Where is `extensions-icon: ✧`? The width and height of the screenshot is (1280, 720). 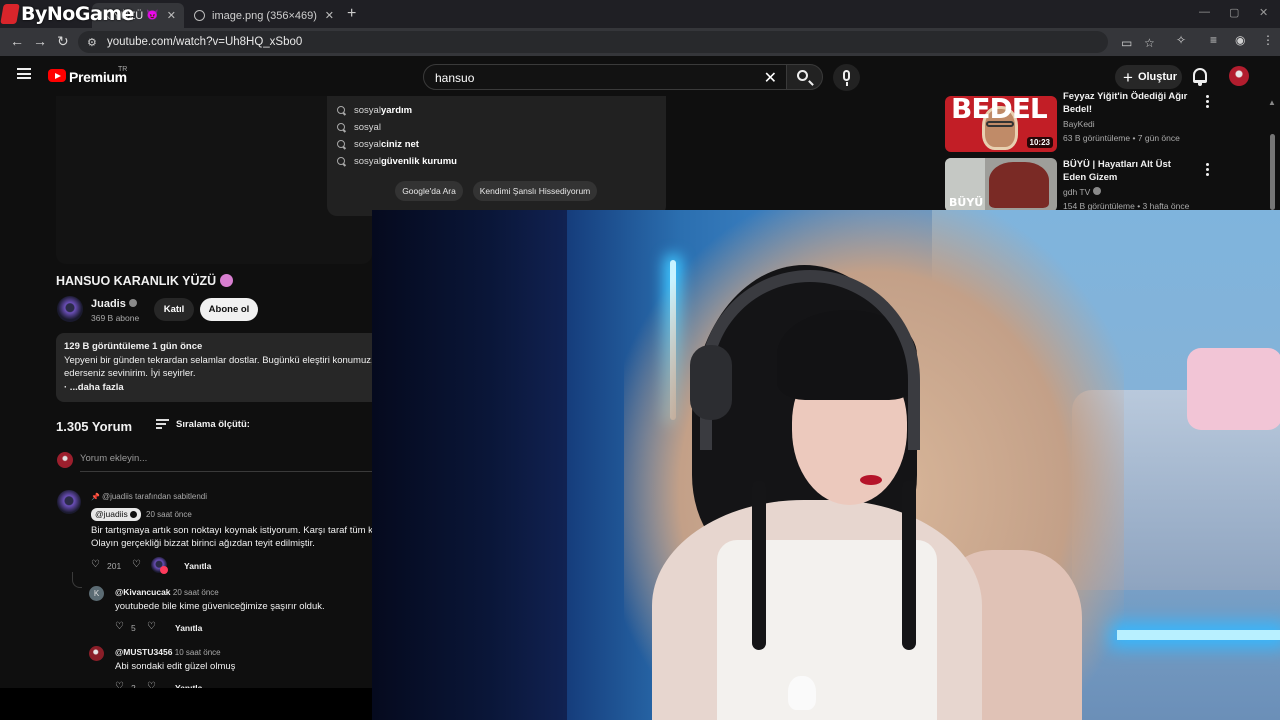 extensions-icon: ✧ is located at coordinates (1181, 40).